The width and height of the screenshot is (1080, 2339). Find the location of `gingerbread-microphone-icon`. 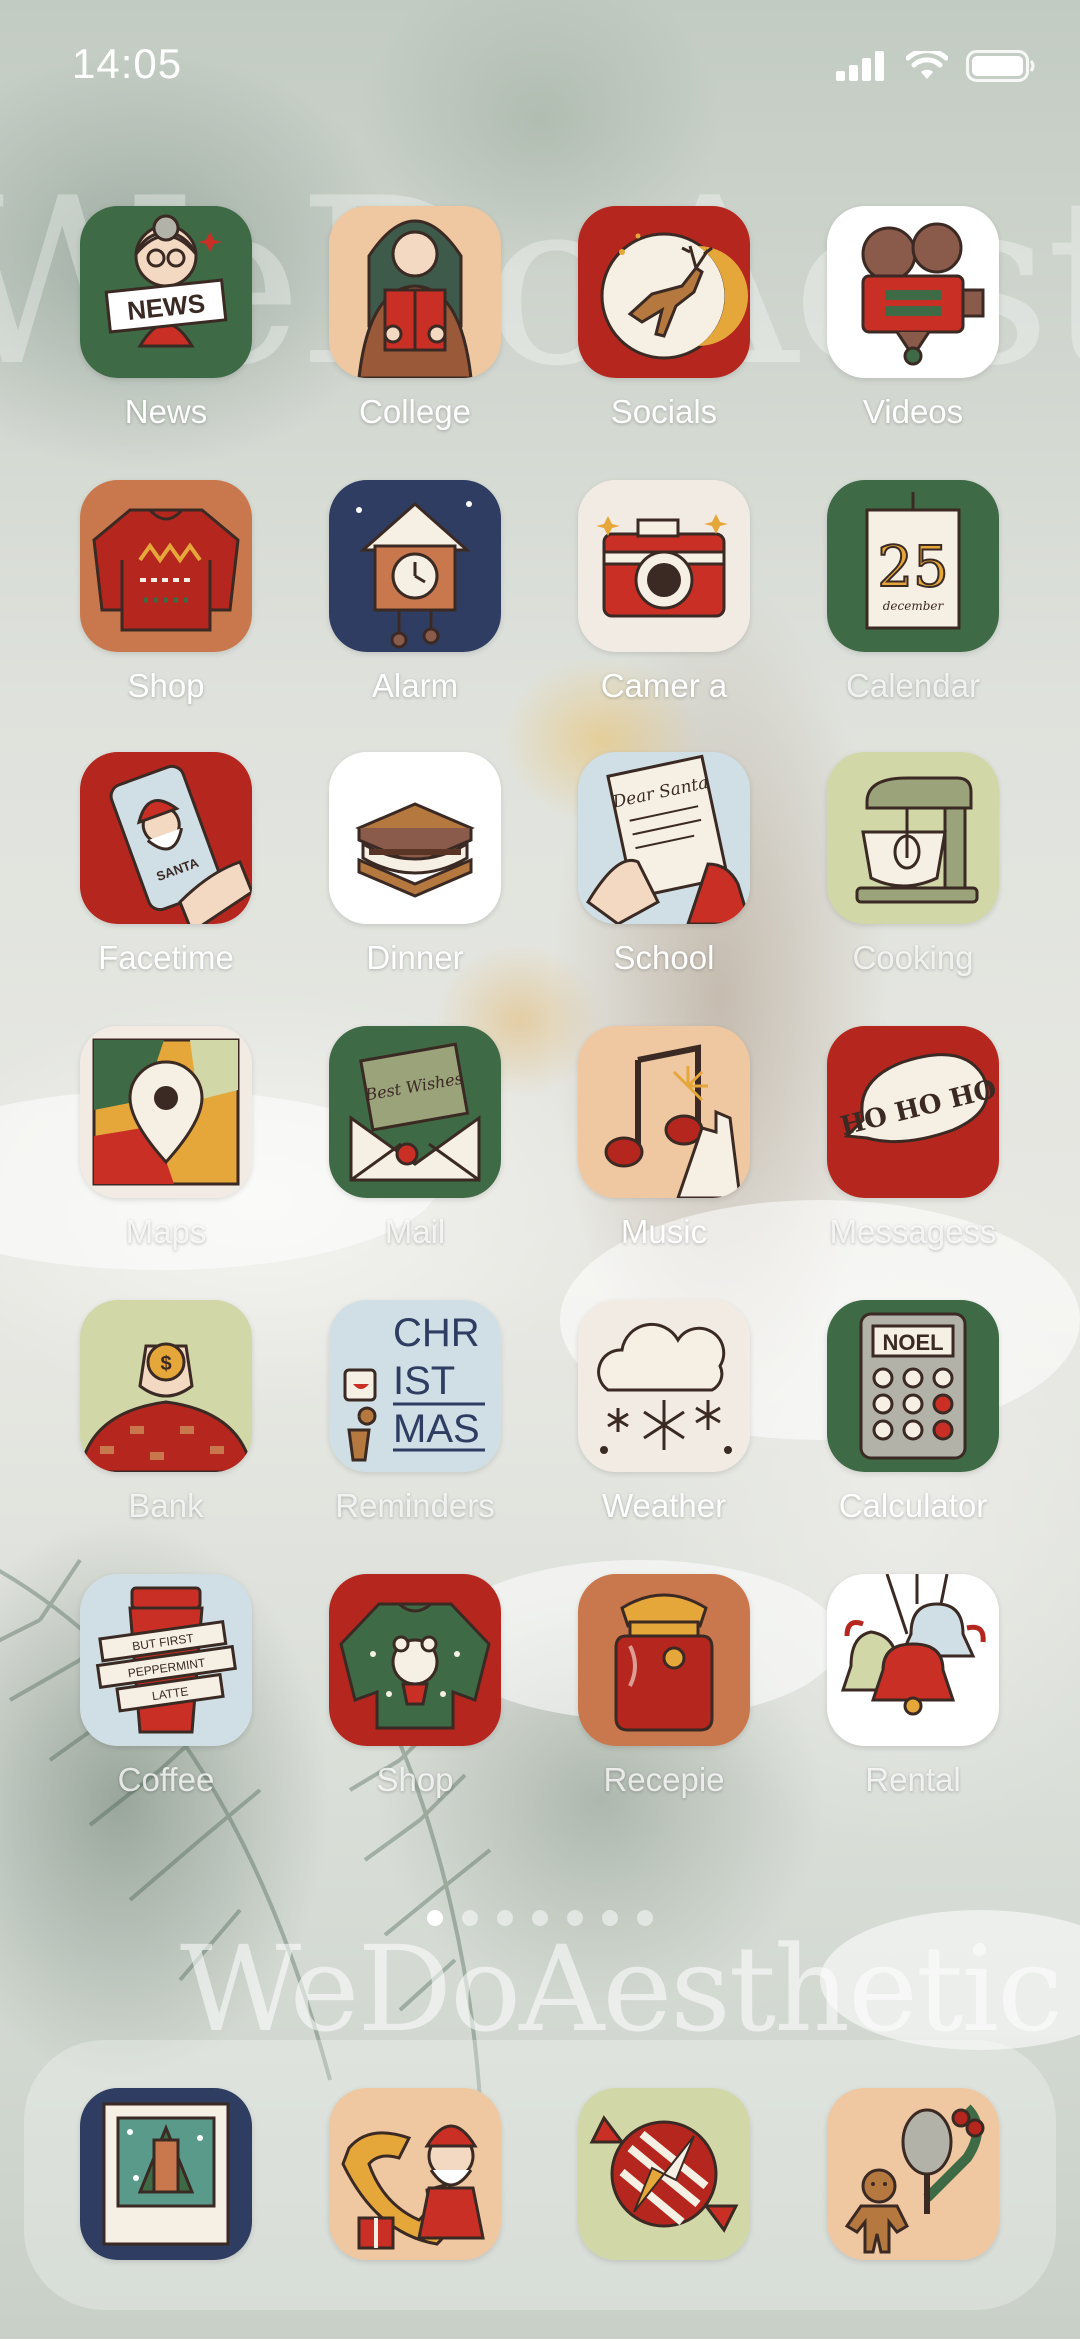

gingerbread-microphone-icon is located at coordinates (913, 2174).